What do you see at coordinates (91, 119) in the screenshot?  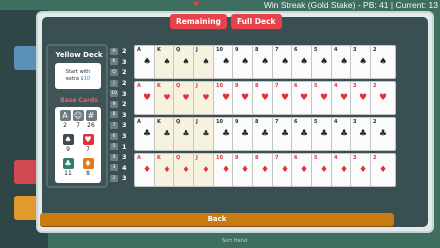 I see `numbers-count: # 26` at bounding box center [91, 119].